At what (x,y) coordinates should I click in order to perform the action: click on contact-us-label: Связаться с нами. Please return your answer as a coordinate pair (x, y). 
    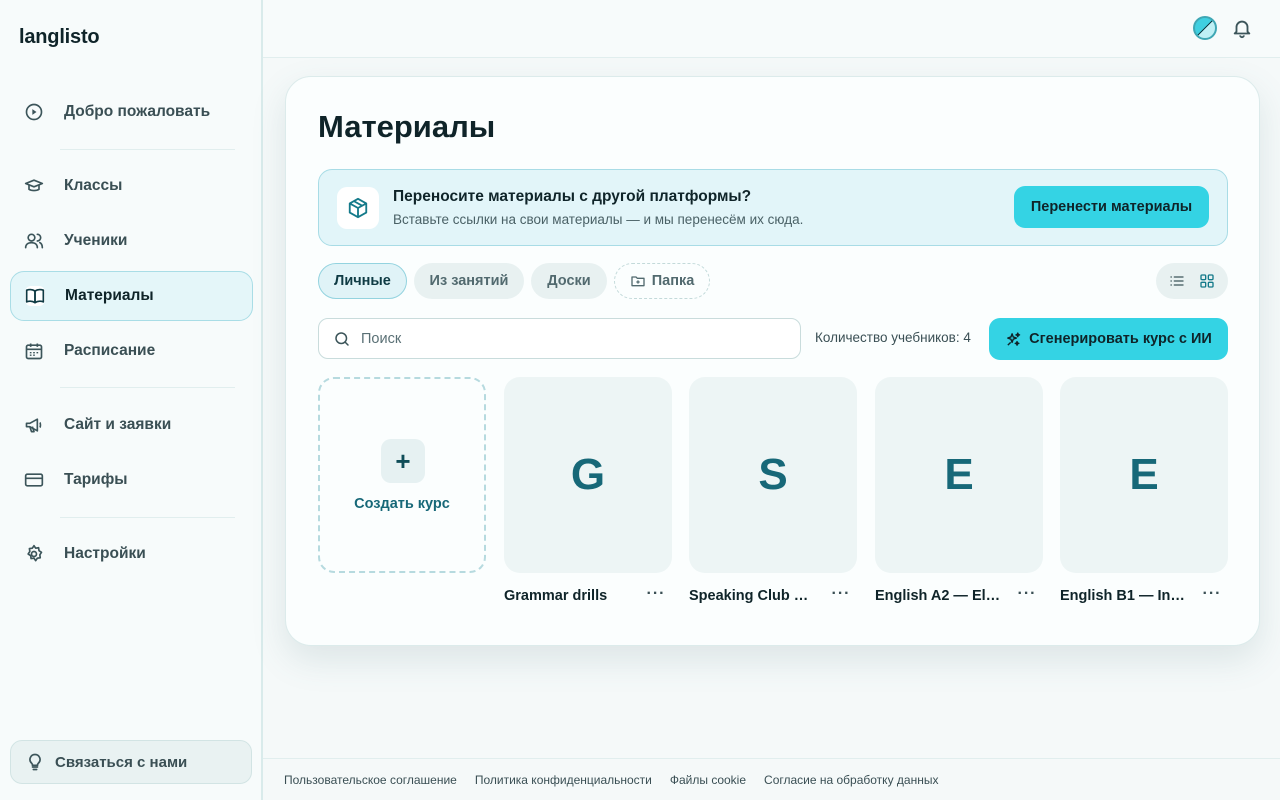
    Looking at the image, I should click on (121, 762).